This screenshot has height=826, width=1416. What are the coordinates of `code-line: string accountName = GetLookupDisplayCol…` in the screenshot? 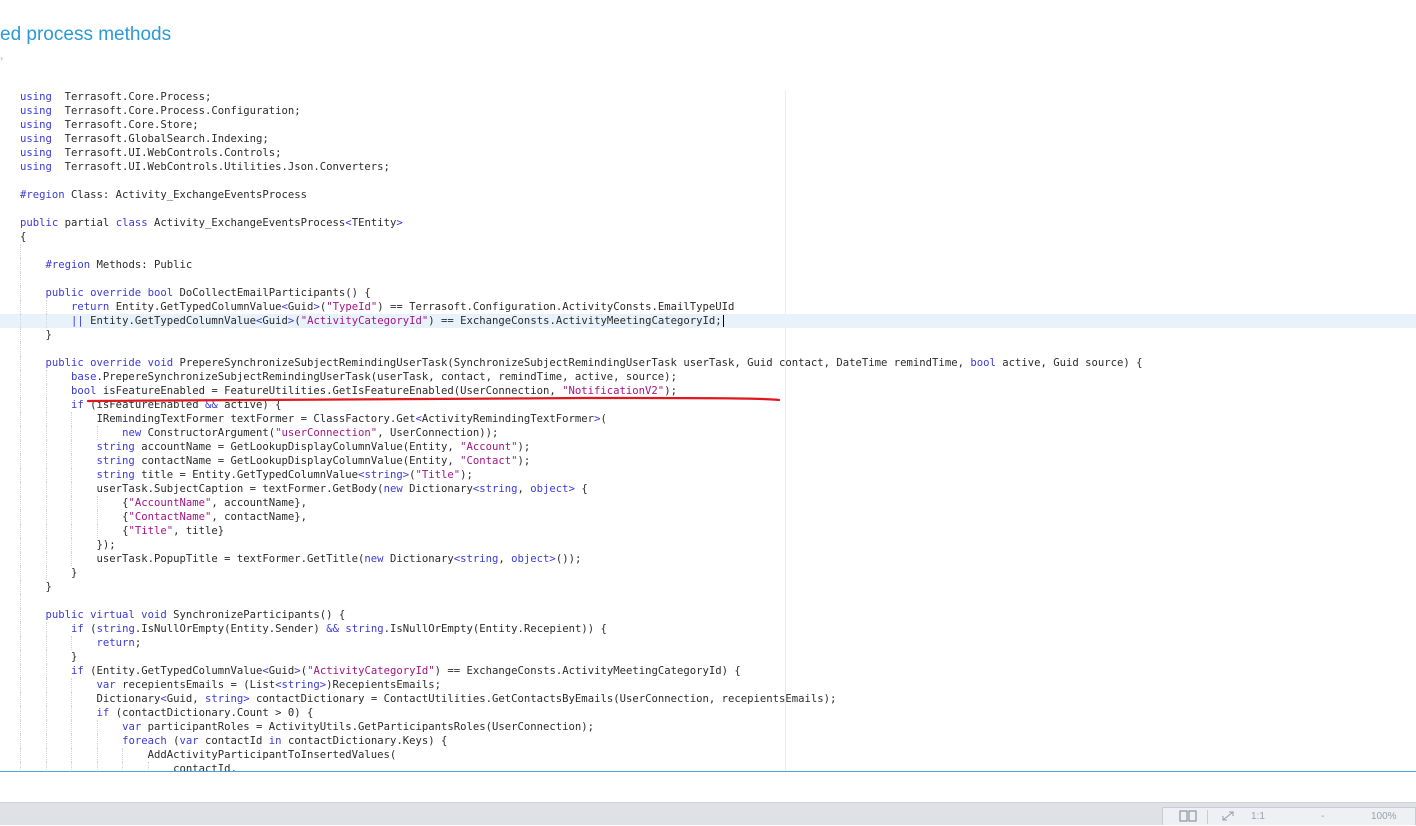 It's located at (708, 447).